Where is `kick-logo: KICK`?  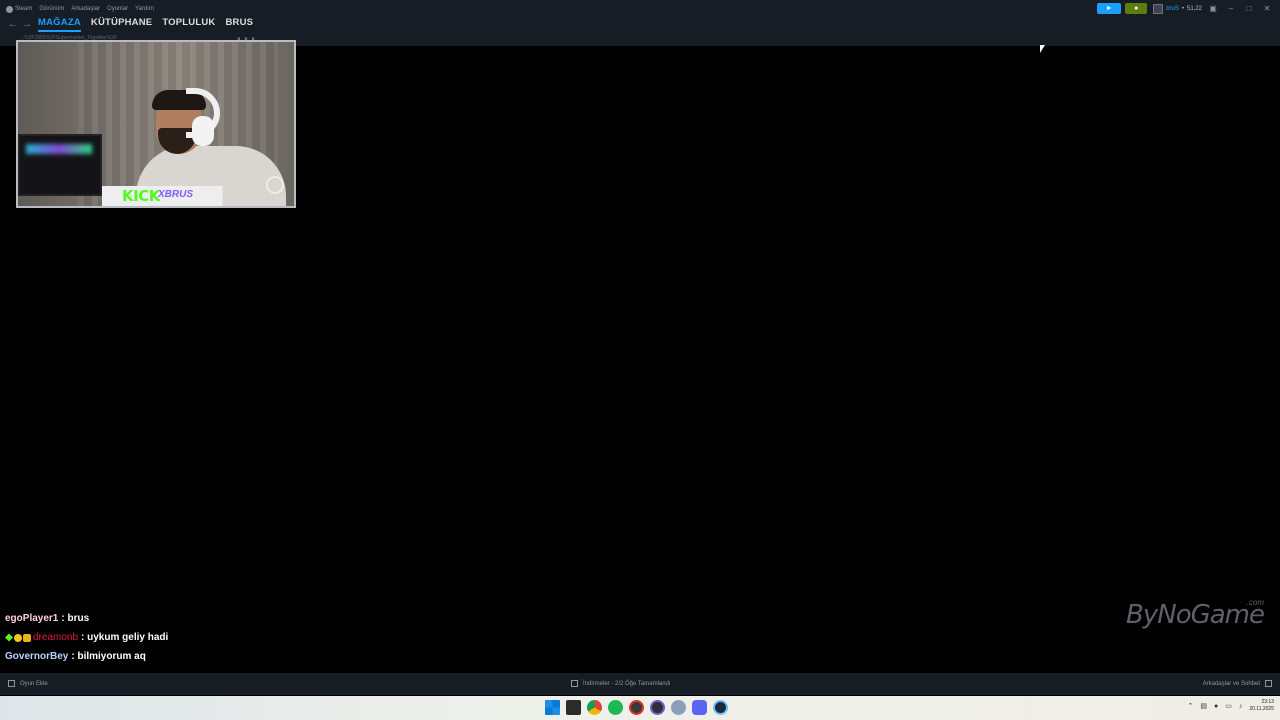
kick-logo: KICK is located at coordinates (141, 196).